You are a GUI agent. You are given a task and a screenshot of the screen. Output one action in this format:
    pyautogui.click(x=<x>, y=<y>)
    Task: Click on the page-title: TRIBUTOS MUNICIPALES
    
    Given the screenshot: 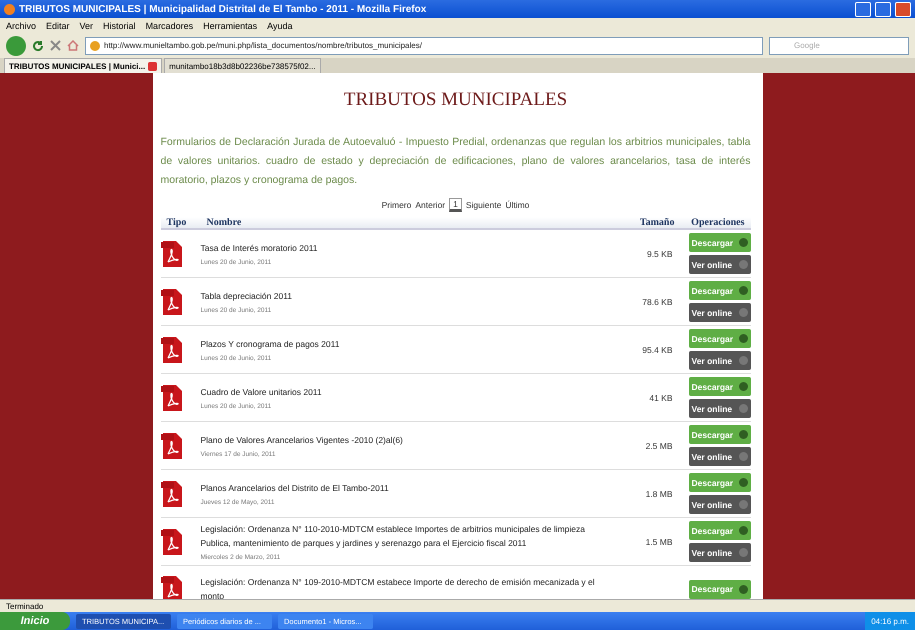 What is the action you would take?
    pyautogui.click(x=455, y=100)
    